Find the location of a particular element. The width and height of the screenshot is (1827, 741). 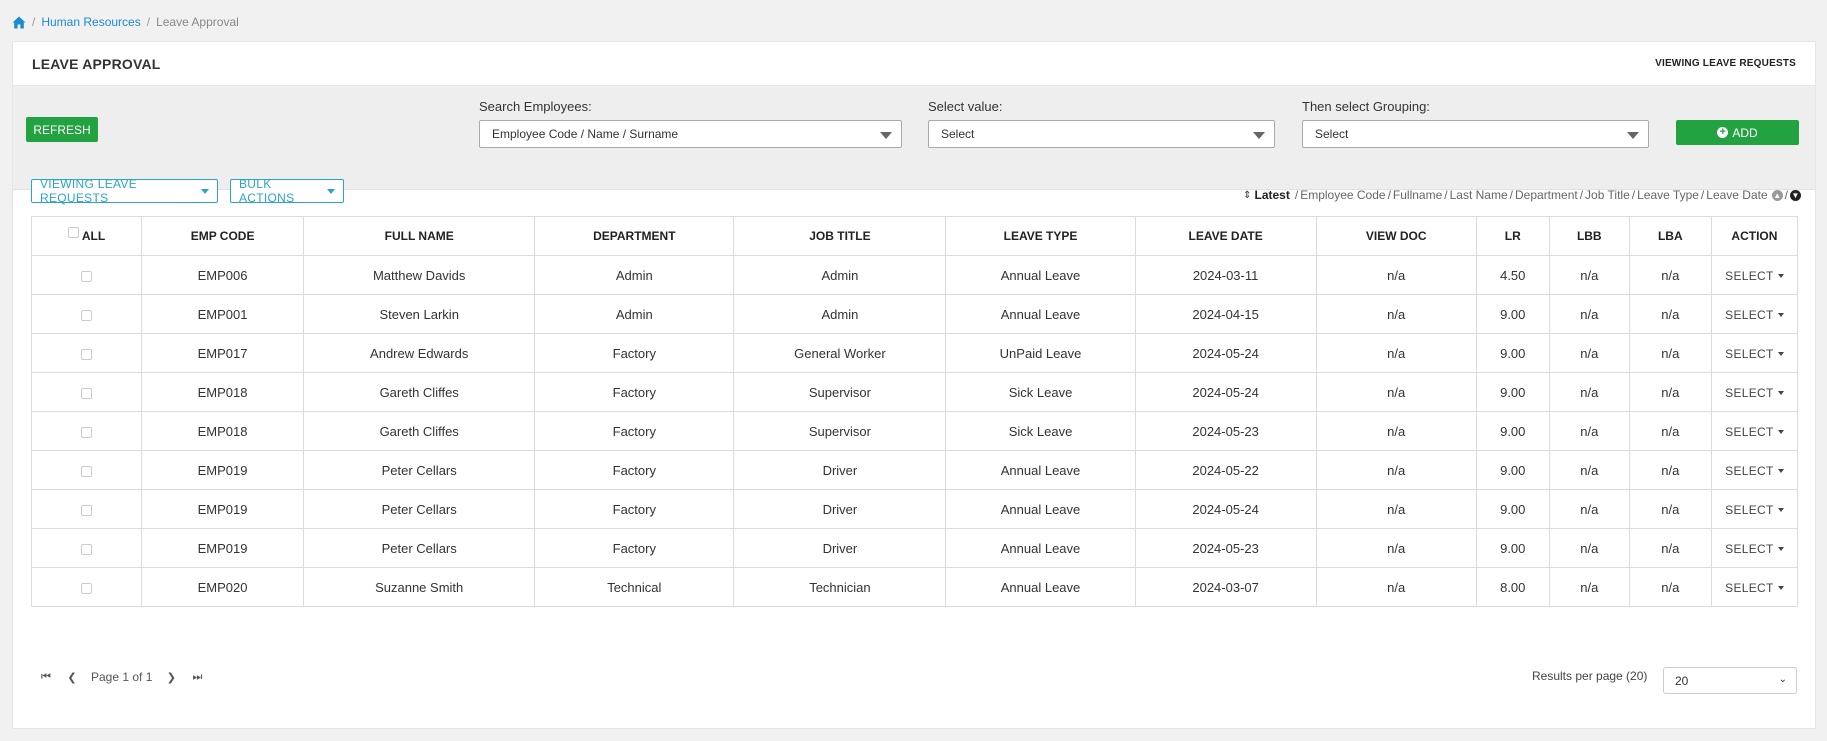

column-header-all: ALL is located at coordinates (86, 236).